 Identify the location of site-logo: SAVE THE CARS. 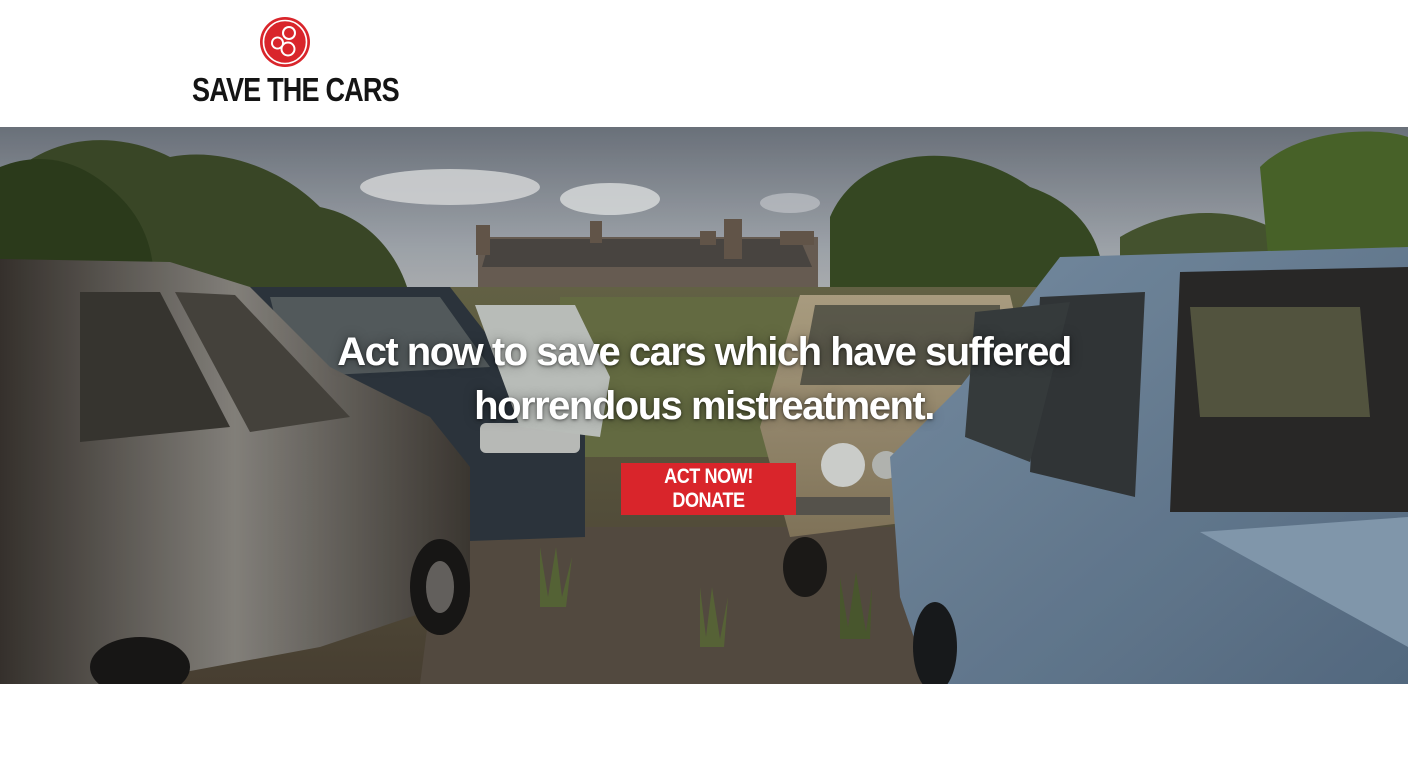
(296, 61).